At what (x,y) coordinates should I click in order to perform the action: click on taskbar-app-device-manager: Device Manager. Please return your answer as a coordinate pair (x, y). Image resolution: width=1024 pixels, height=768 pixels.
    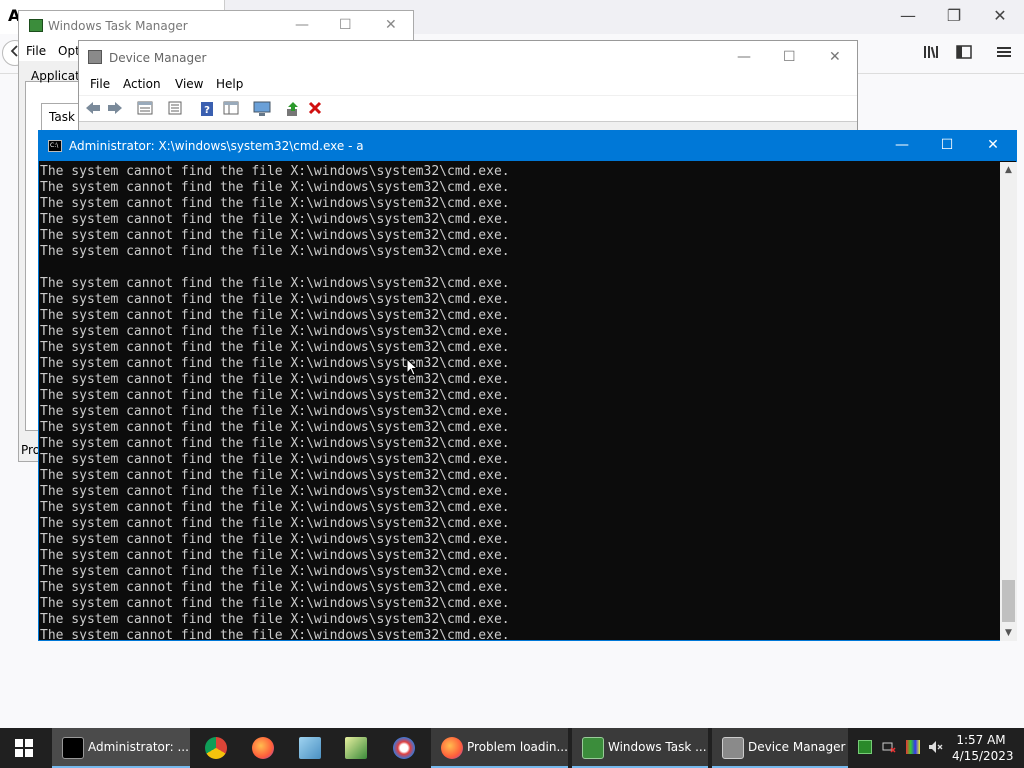
    Looking at the image, I should click on (780, 748).